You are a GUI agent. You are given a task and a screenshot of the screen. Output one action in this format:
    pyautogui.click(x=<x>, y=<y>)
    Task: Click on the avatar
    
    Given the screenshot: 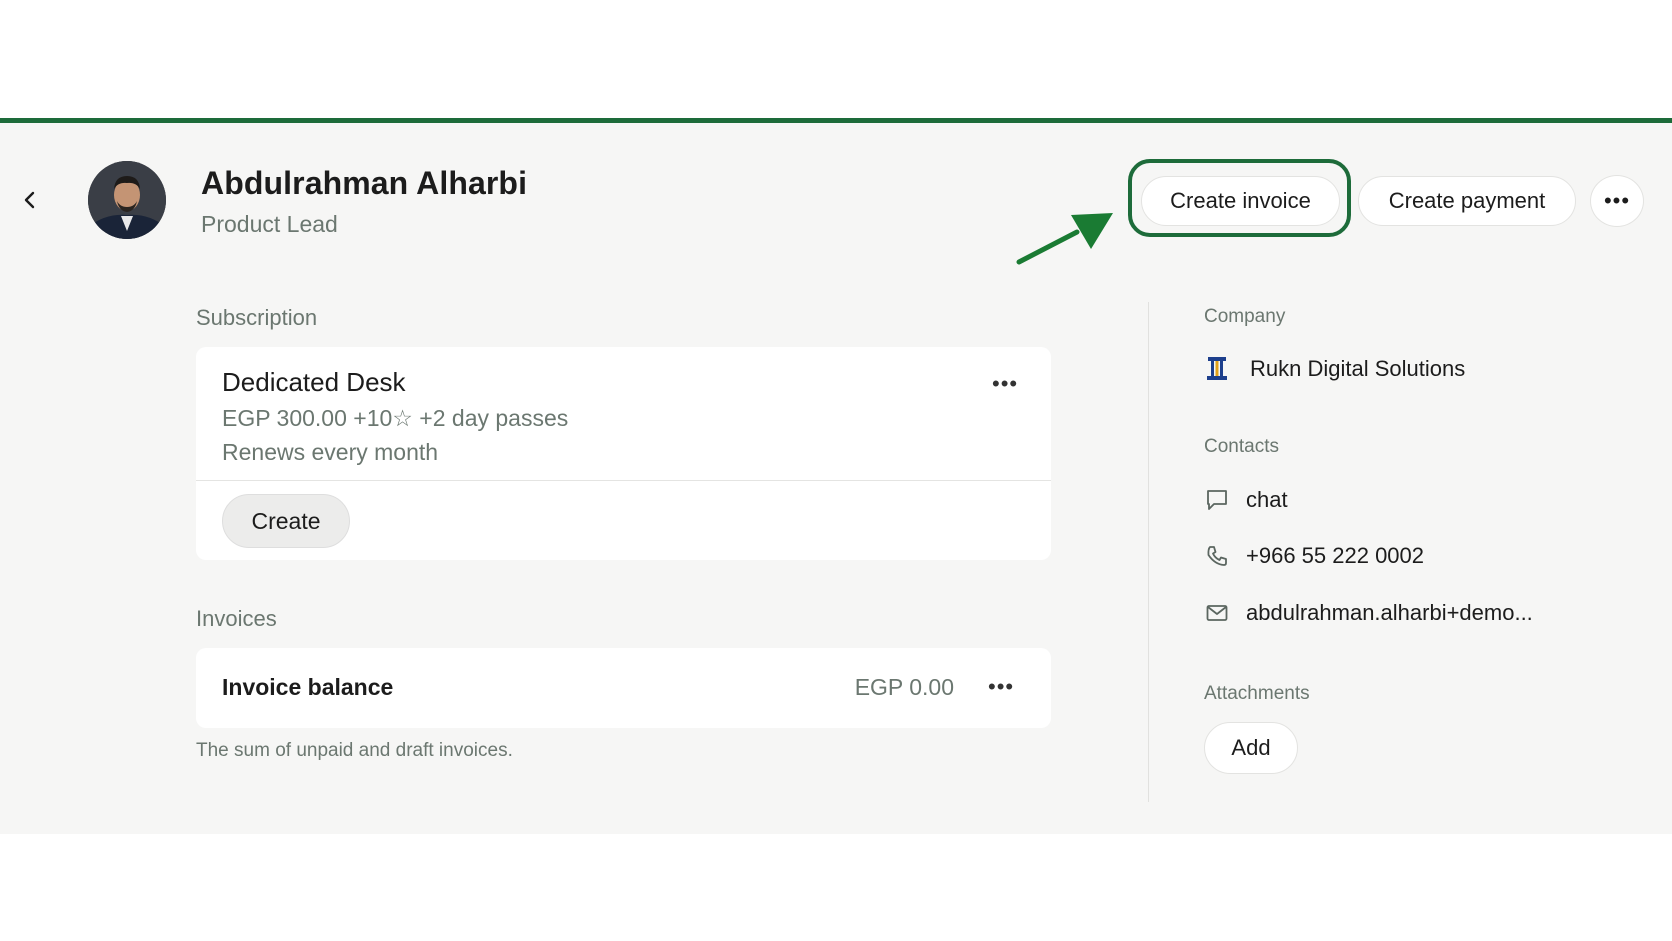 What is the action you would take?
    pyautogui.click(x=127, y=200)
    